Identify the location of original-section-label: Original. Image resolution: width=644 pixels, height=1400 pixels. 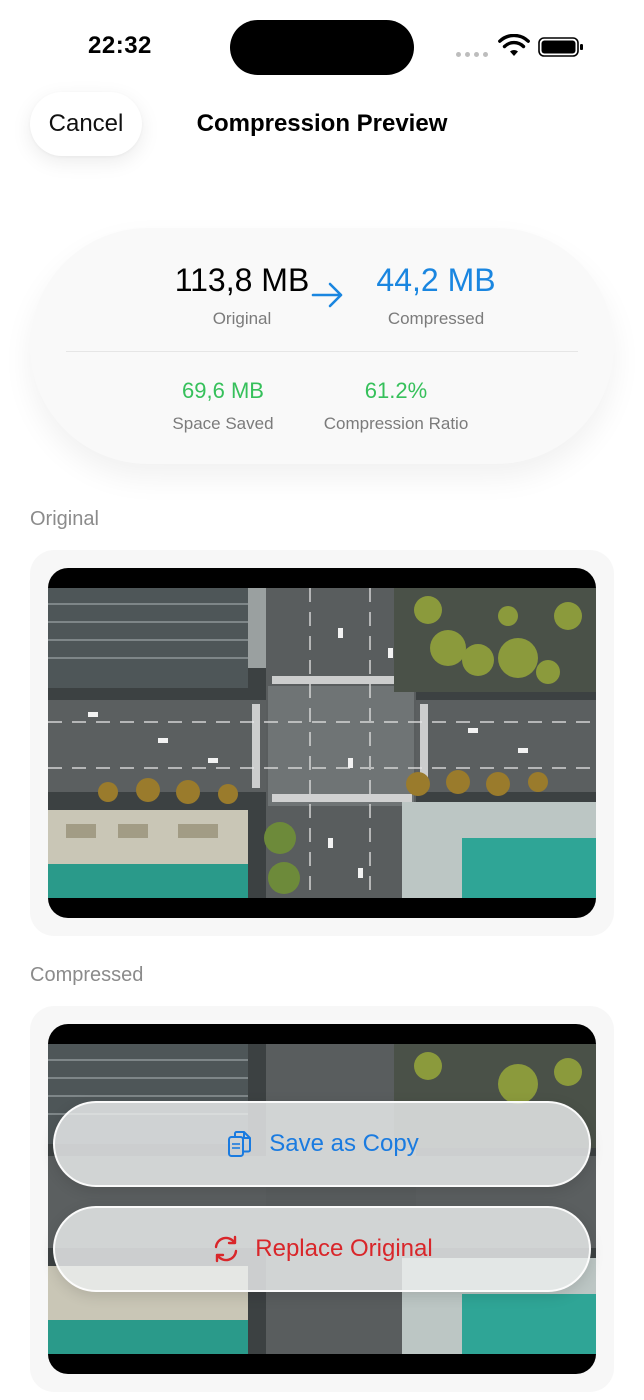
(64, 519).